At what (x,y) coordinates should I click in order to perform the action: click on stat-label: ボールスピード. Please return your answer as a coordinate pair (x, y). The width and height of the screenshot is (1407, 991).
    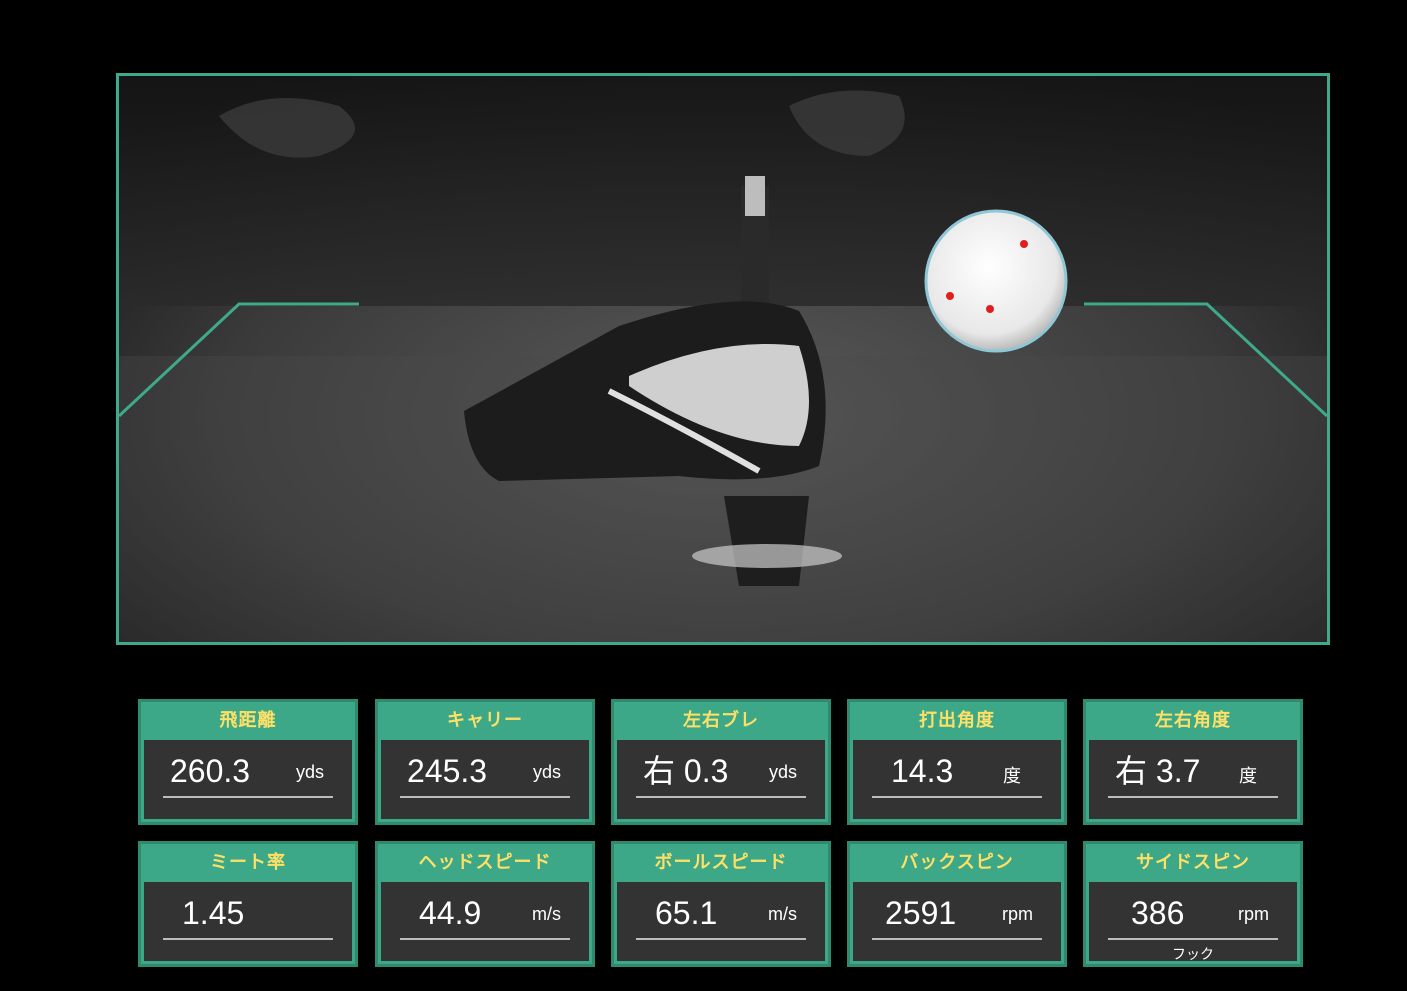
    Looking at the image, I should click on (721, 862).